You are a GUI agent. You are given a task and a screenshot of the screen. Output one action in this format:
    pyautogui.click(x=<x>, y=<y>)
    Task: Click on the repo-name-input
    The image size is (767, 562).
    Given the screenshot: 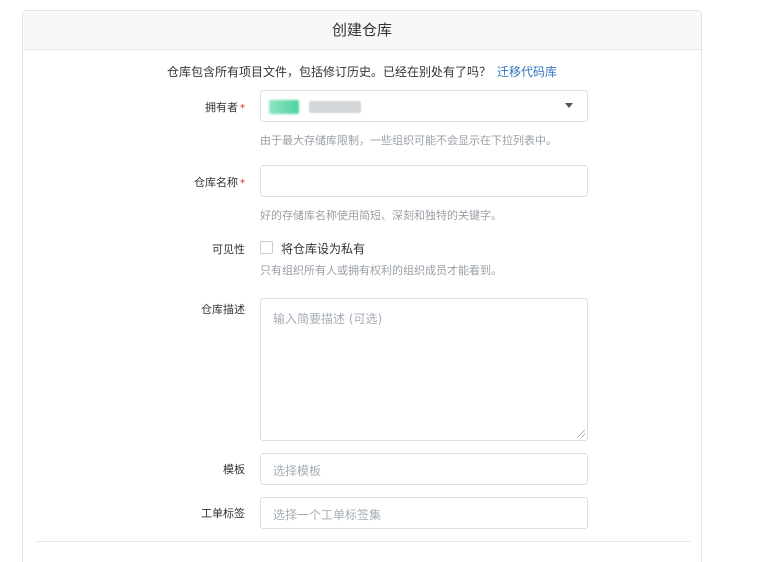 What is the action you would take?
    pyautogui.click(x=424, y=181)
    